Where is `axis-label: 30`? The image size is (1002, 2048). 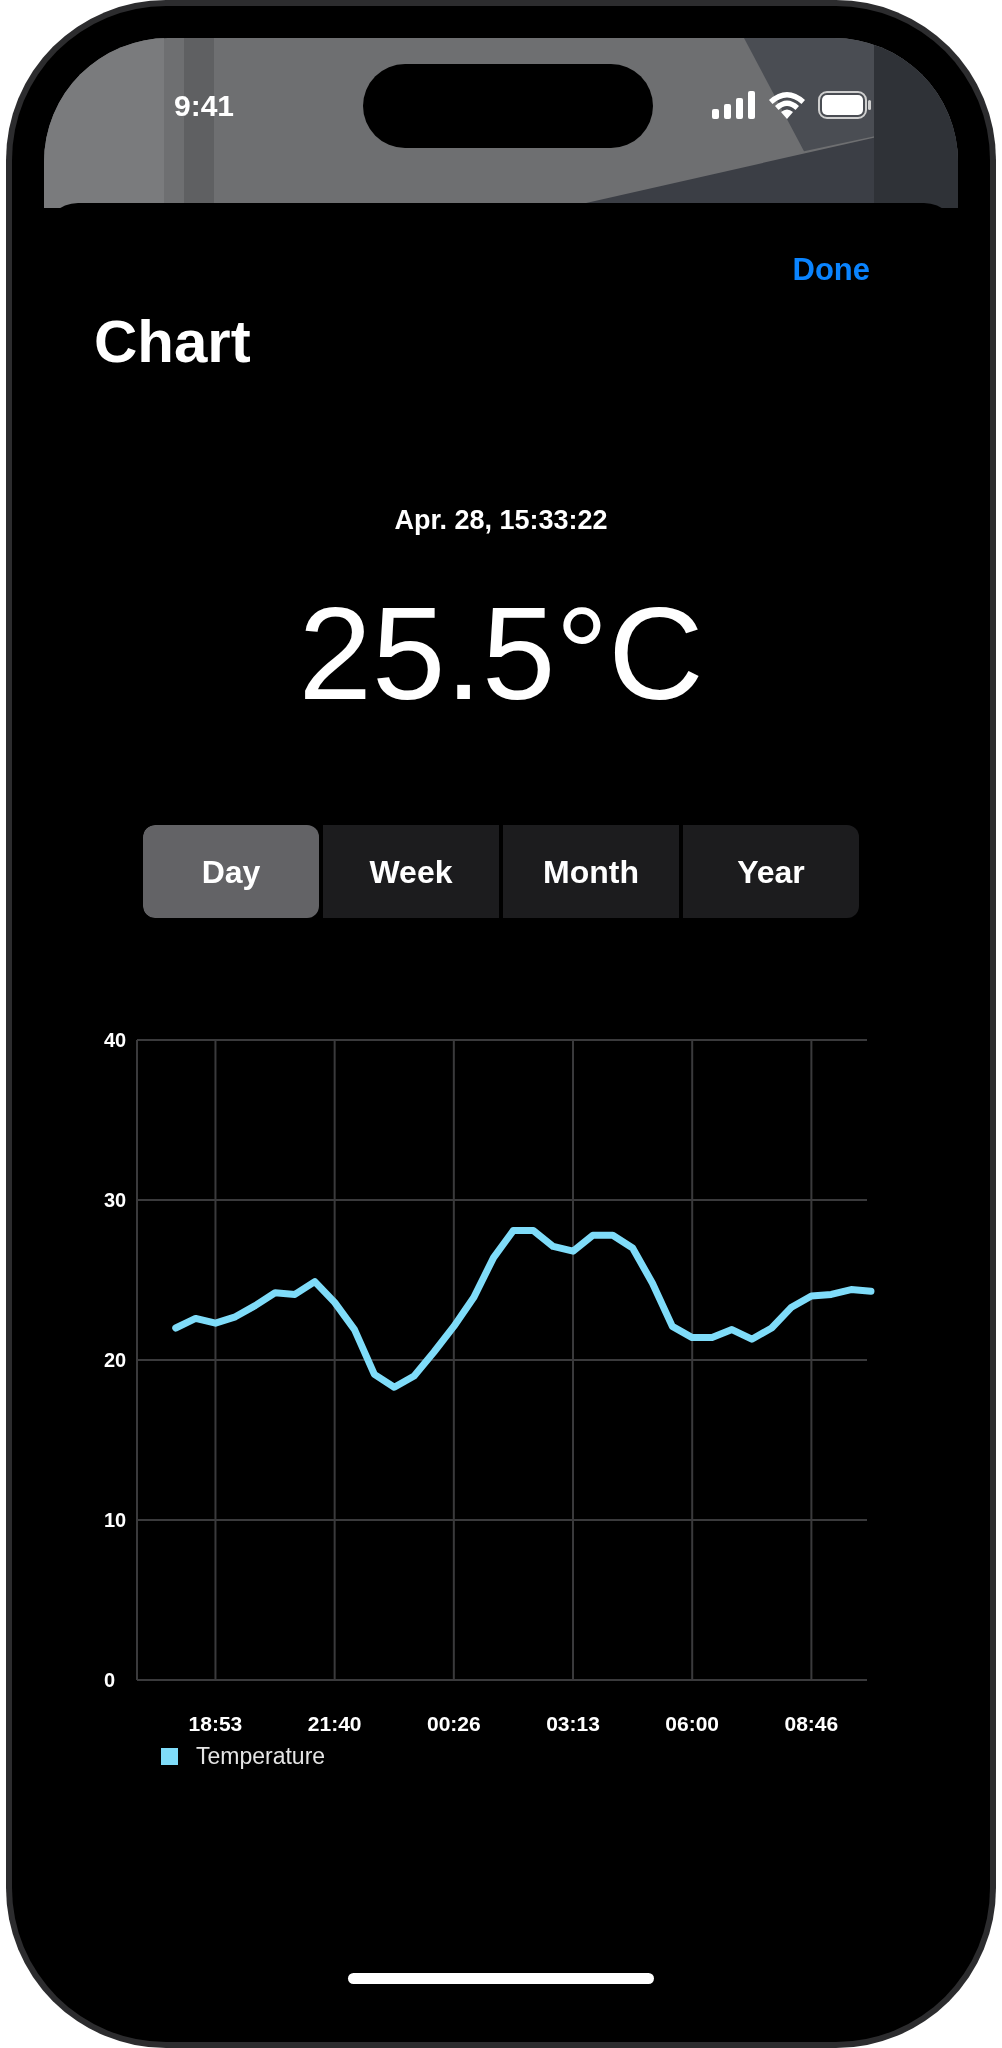
axis-label: 30 is located at coordinates (115, 1200).